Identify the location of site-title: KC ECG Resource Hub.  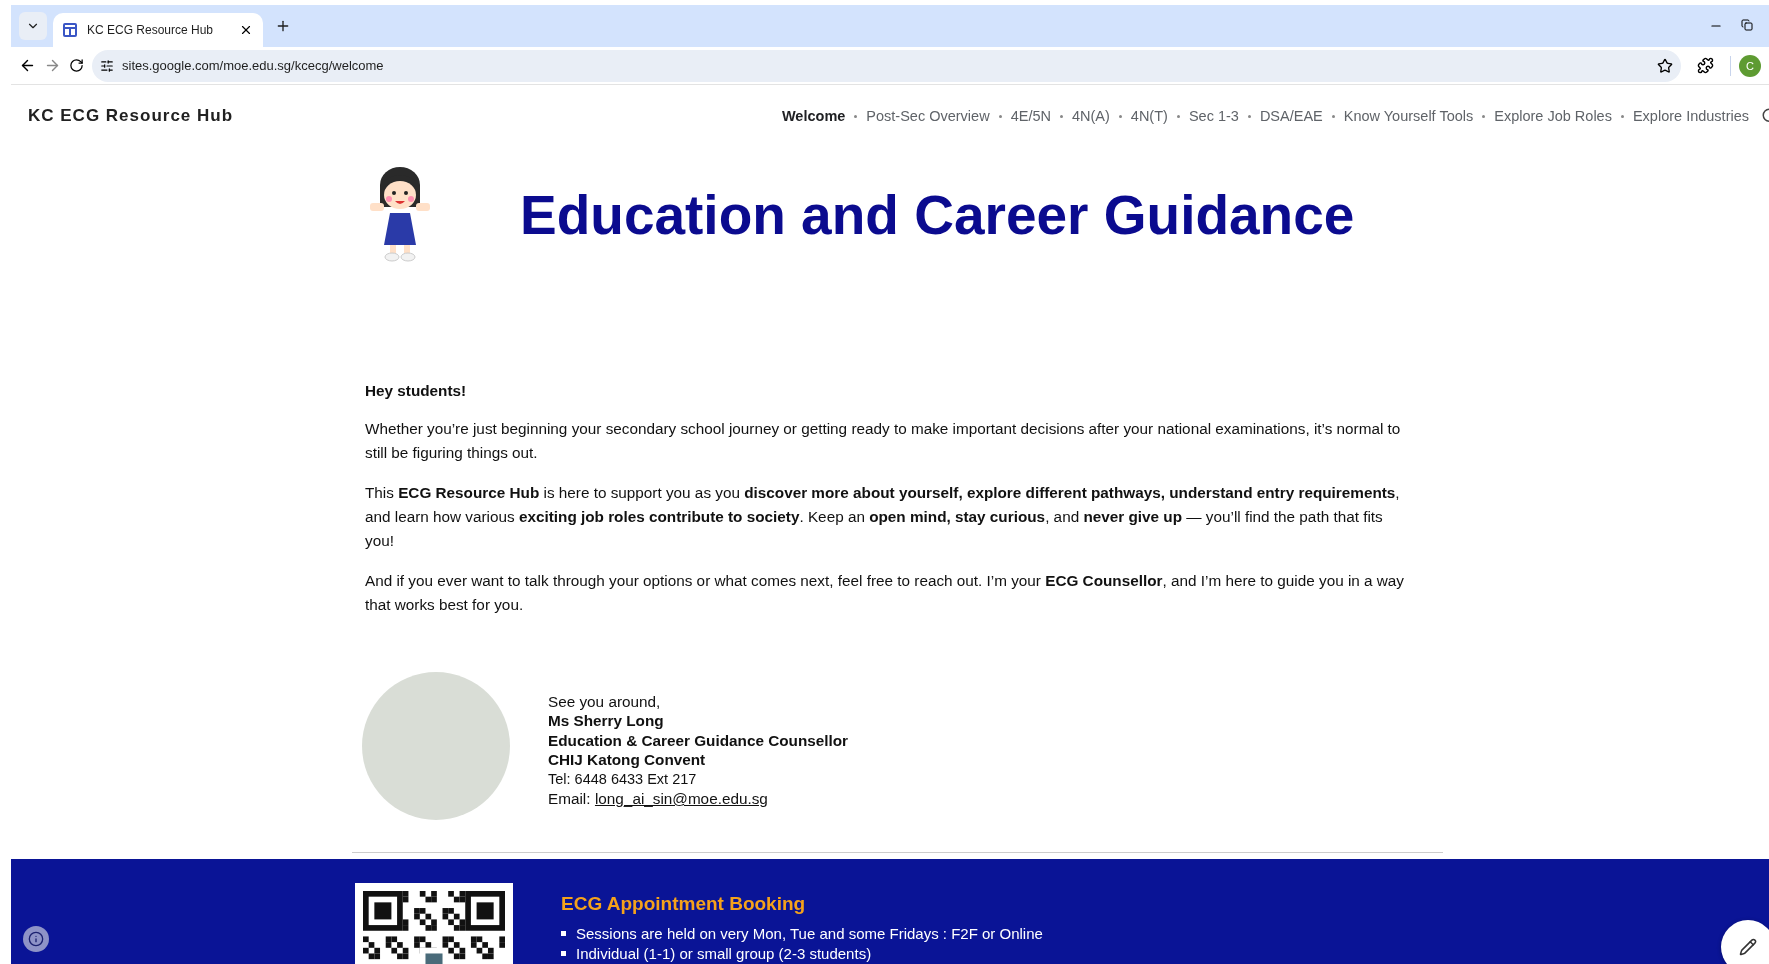
(131, 116).